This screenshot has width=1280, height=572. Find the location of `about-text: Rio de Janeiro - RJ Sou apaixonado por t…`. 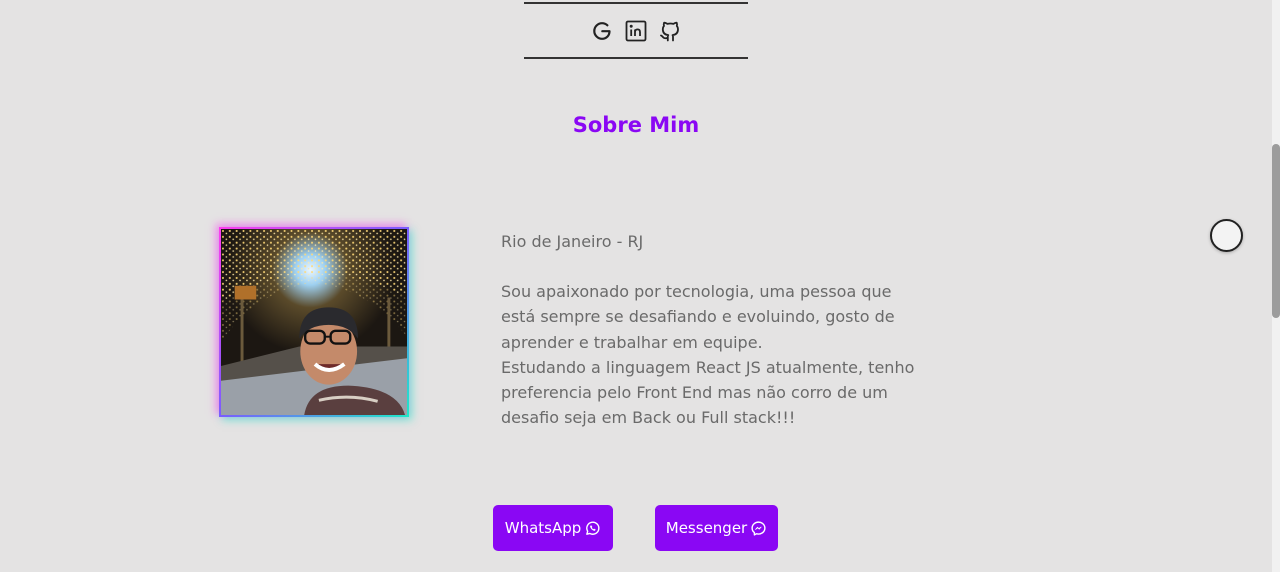

about-text: Rio de Janeiro - RJ Sou apaixonado por t… is located at coordinates (723, 329).